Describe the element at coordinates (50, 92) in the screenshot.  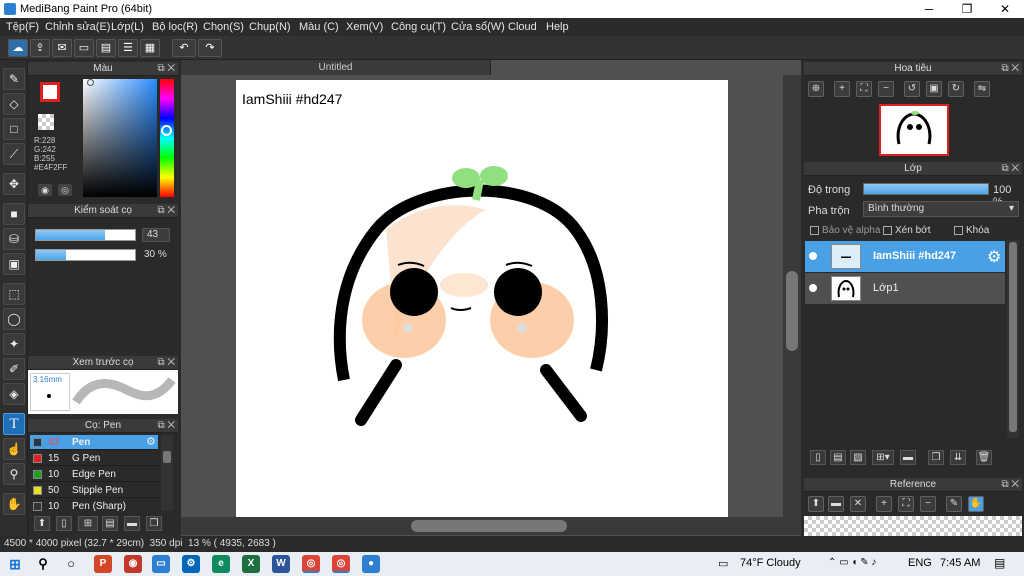
I see `primary-color-swatch` at that location.